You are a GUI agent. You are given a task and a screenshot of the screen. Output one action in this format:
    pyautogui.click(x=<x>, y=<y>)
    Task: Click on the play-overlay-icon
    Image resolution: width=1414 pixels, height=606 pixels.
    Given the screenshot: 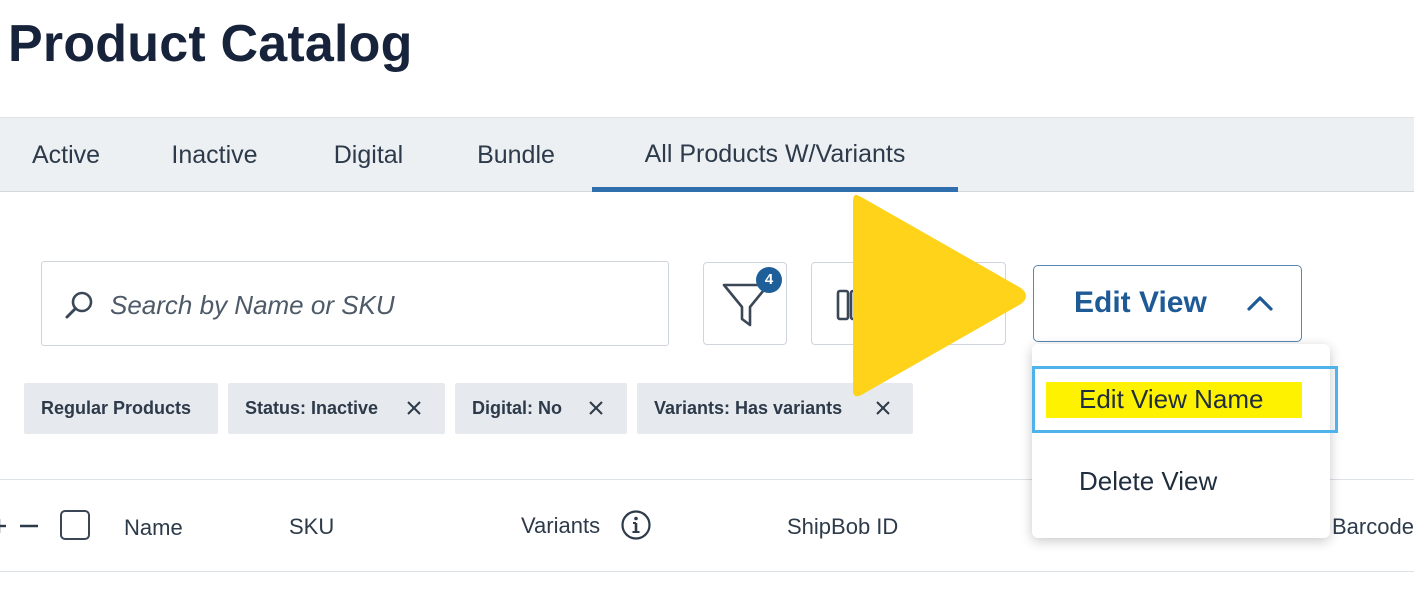 What is the action you would take?
    pyautogui.click(x=939, y=295)
    